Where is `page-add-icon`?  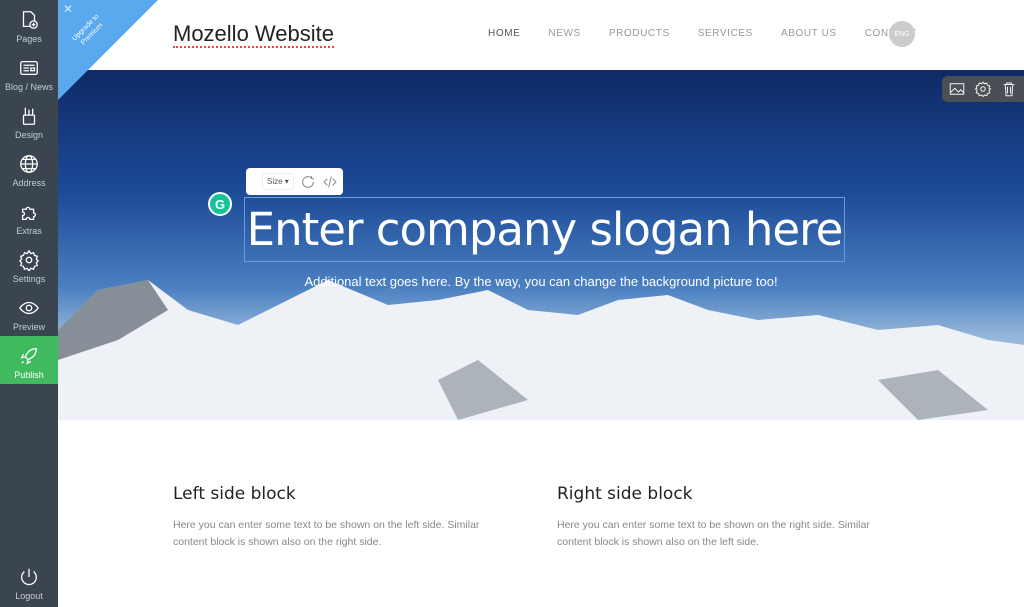 page-add-icon is located at coordinates (30, 20).